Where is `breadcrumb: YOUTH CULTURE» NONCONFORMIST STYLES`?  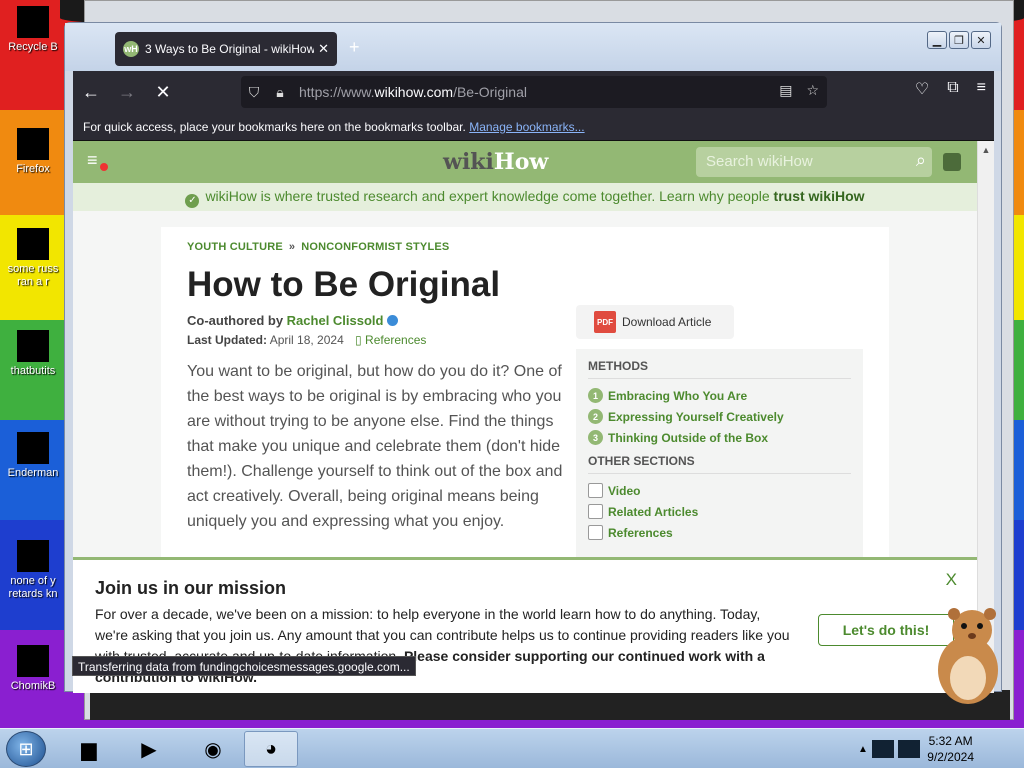
breadcrumb: YOUTH CULTURE» NONCONFORMIST STYLES is located at coordinates (318, 247).